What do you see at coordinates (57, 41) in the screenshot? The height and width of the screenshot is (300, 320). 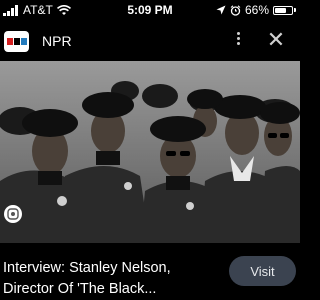 I see `source-name: NPR` at bounding box center [57, 41].